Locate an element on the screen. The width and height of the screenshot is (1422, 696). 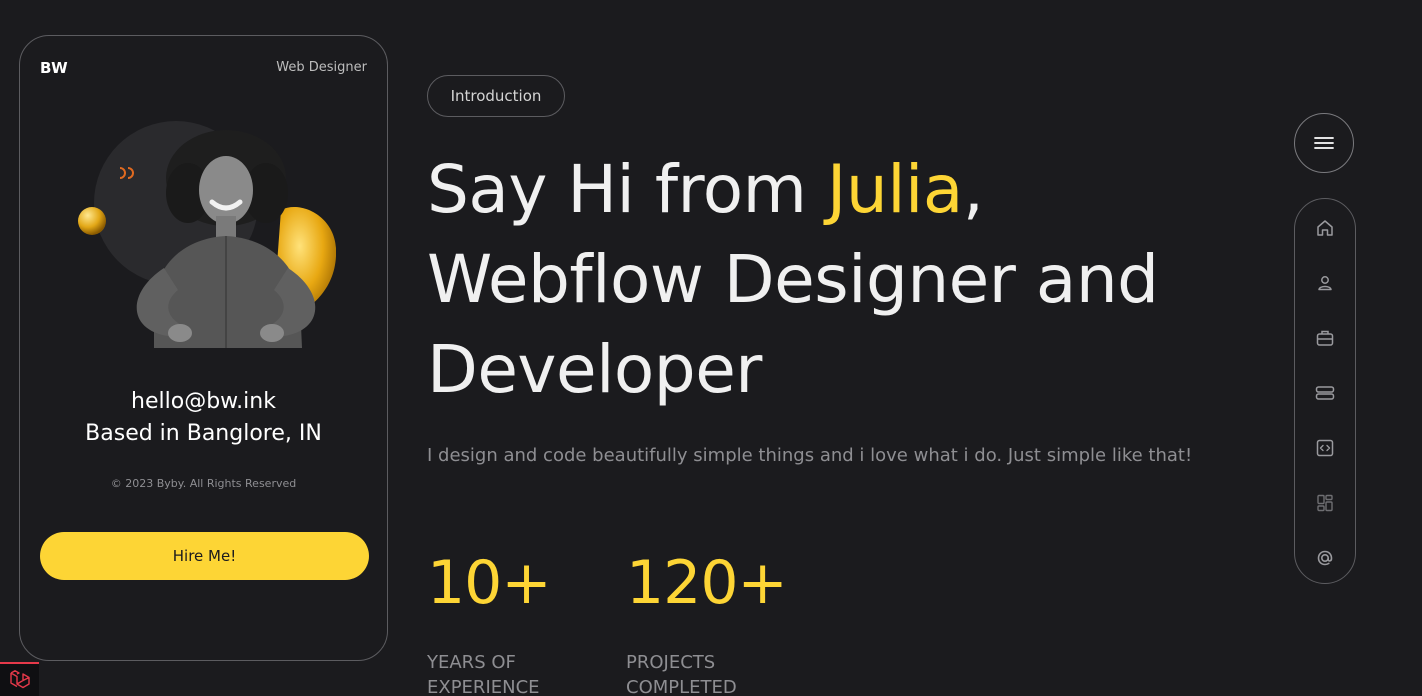
nav-item-services is located at coordinates (1325, 393).